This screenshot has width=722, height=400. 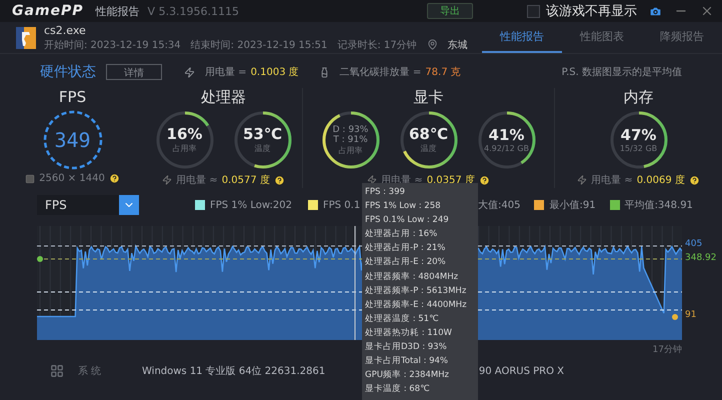 What do you see at coordinates (341, 205) in the screenshot?
I see `legend-label: FPS 0.1` at bounding box center [341, 205].